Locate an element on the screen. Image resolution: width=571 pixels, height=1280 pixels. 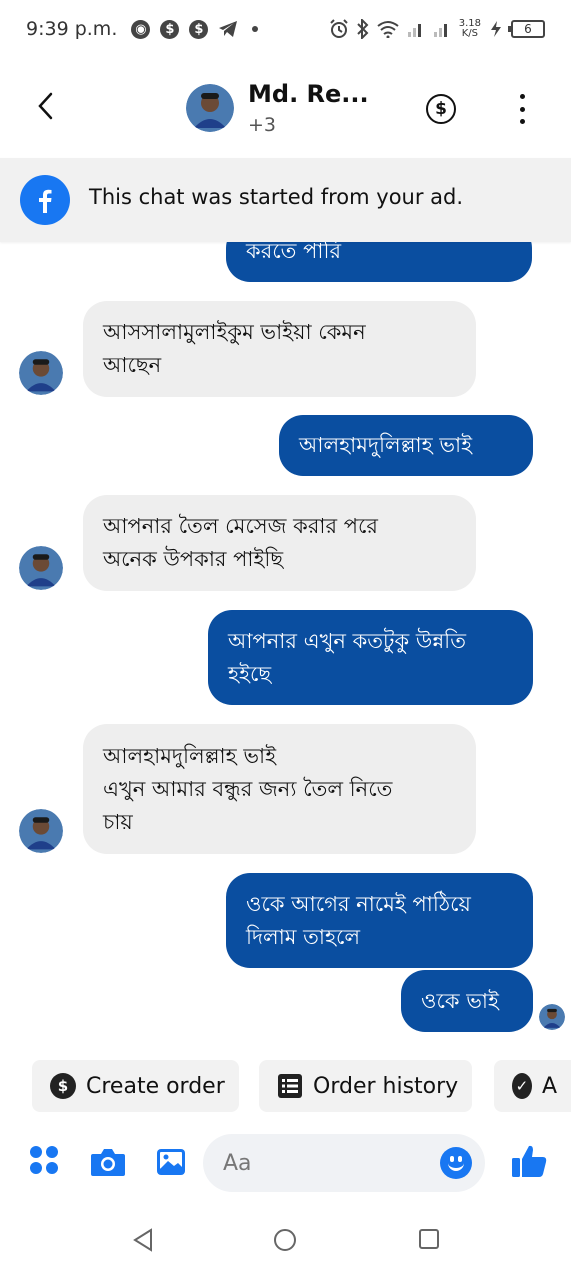
chrome-icon: ◉ is located at coordinates (141, 29).